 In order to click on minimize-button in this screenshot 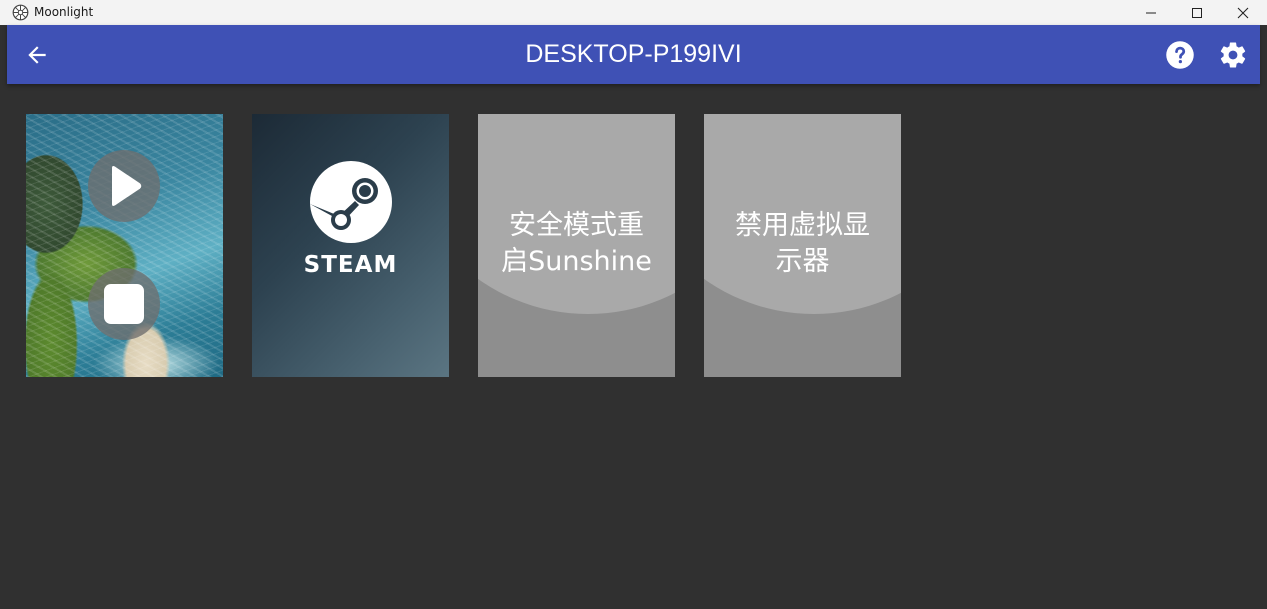, I will do `click(1151, 12)`.